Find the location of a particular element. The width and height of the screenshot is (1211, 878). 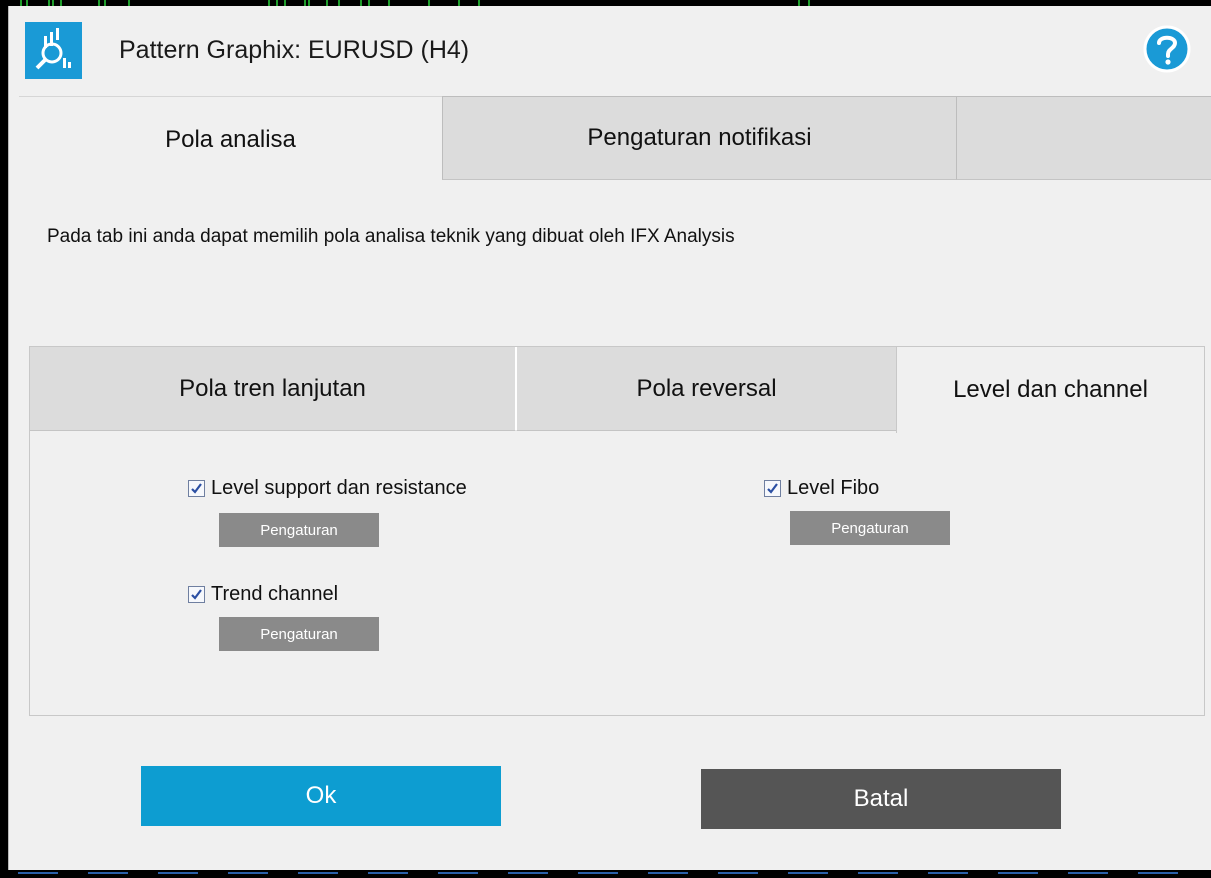

checkbox-trend-channel is located at coordinates (196, 594).